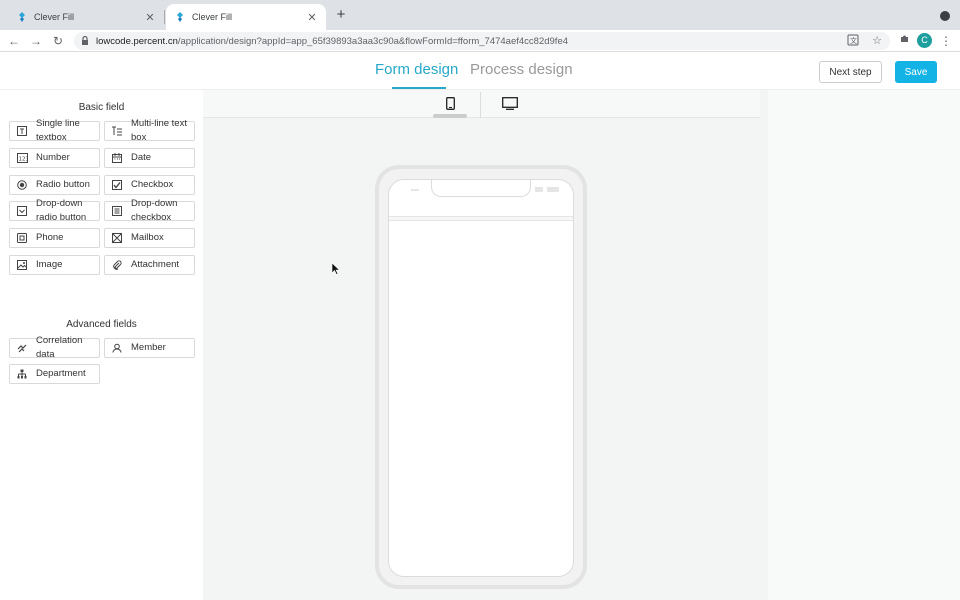 This screenshot has width=960, height=600. I want to click on field-mailbox: Mailbox, so click(149, 238).